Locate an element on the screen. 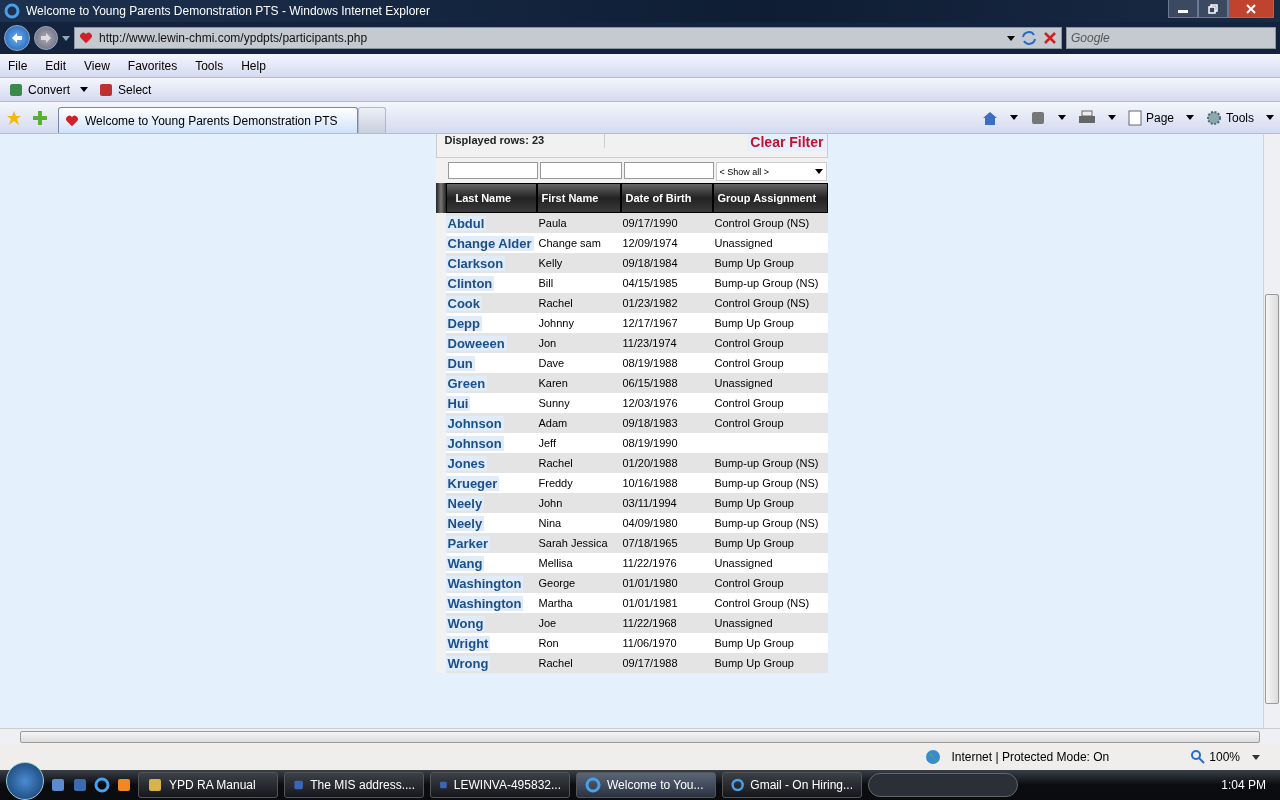  participant-link: Cook is located at coordinates (463, 303).